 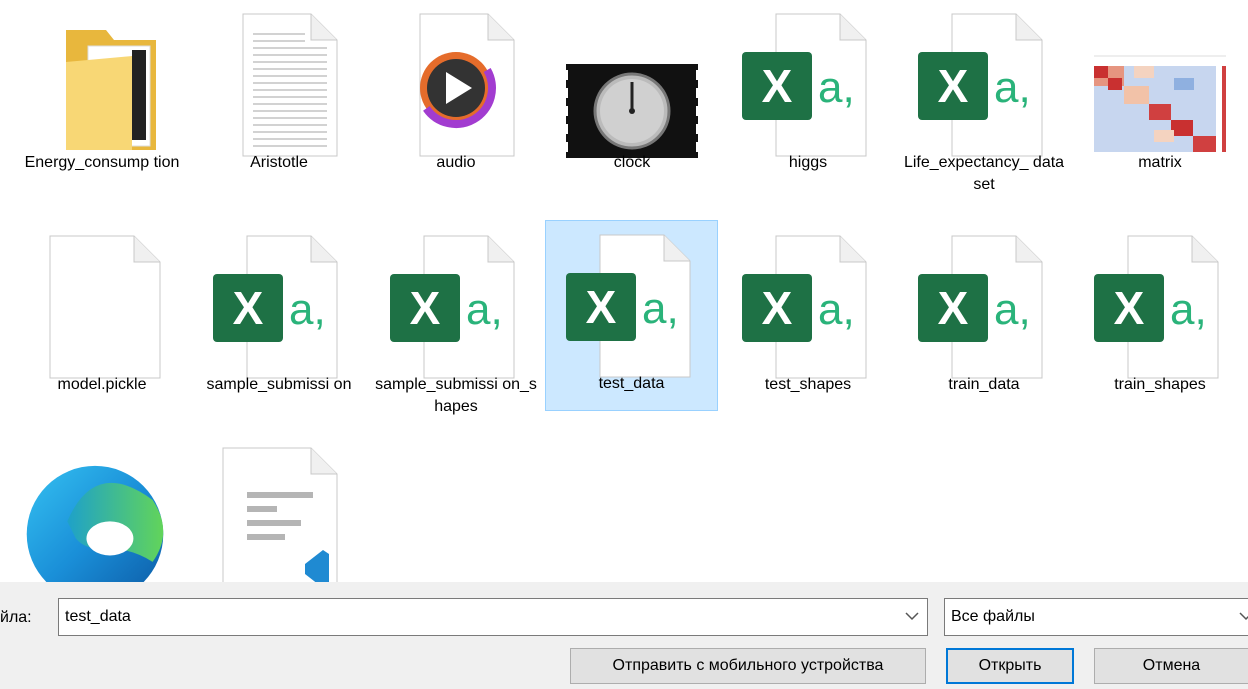 I want to click on file-item-sample-submission: X a, sample_submissi on, so click(x=279, y=327).